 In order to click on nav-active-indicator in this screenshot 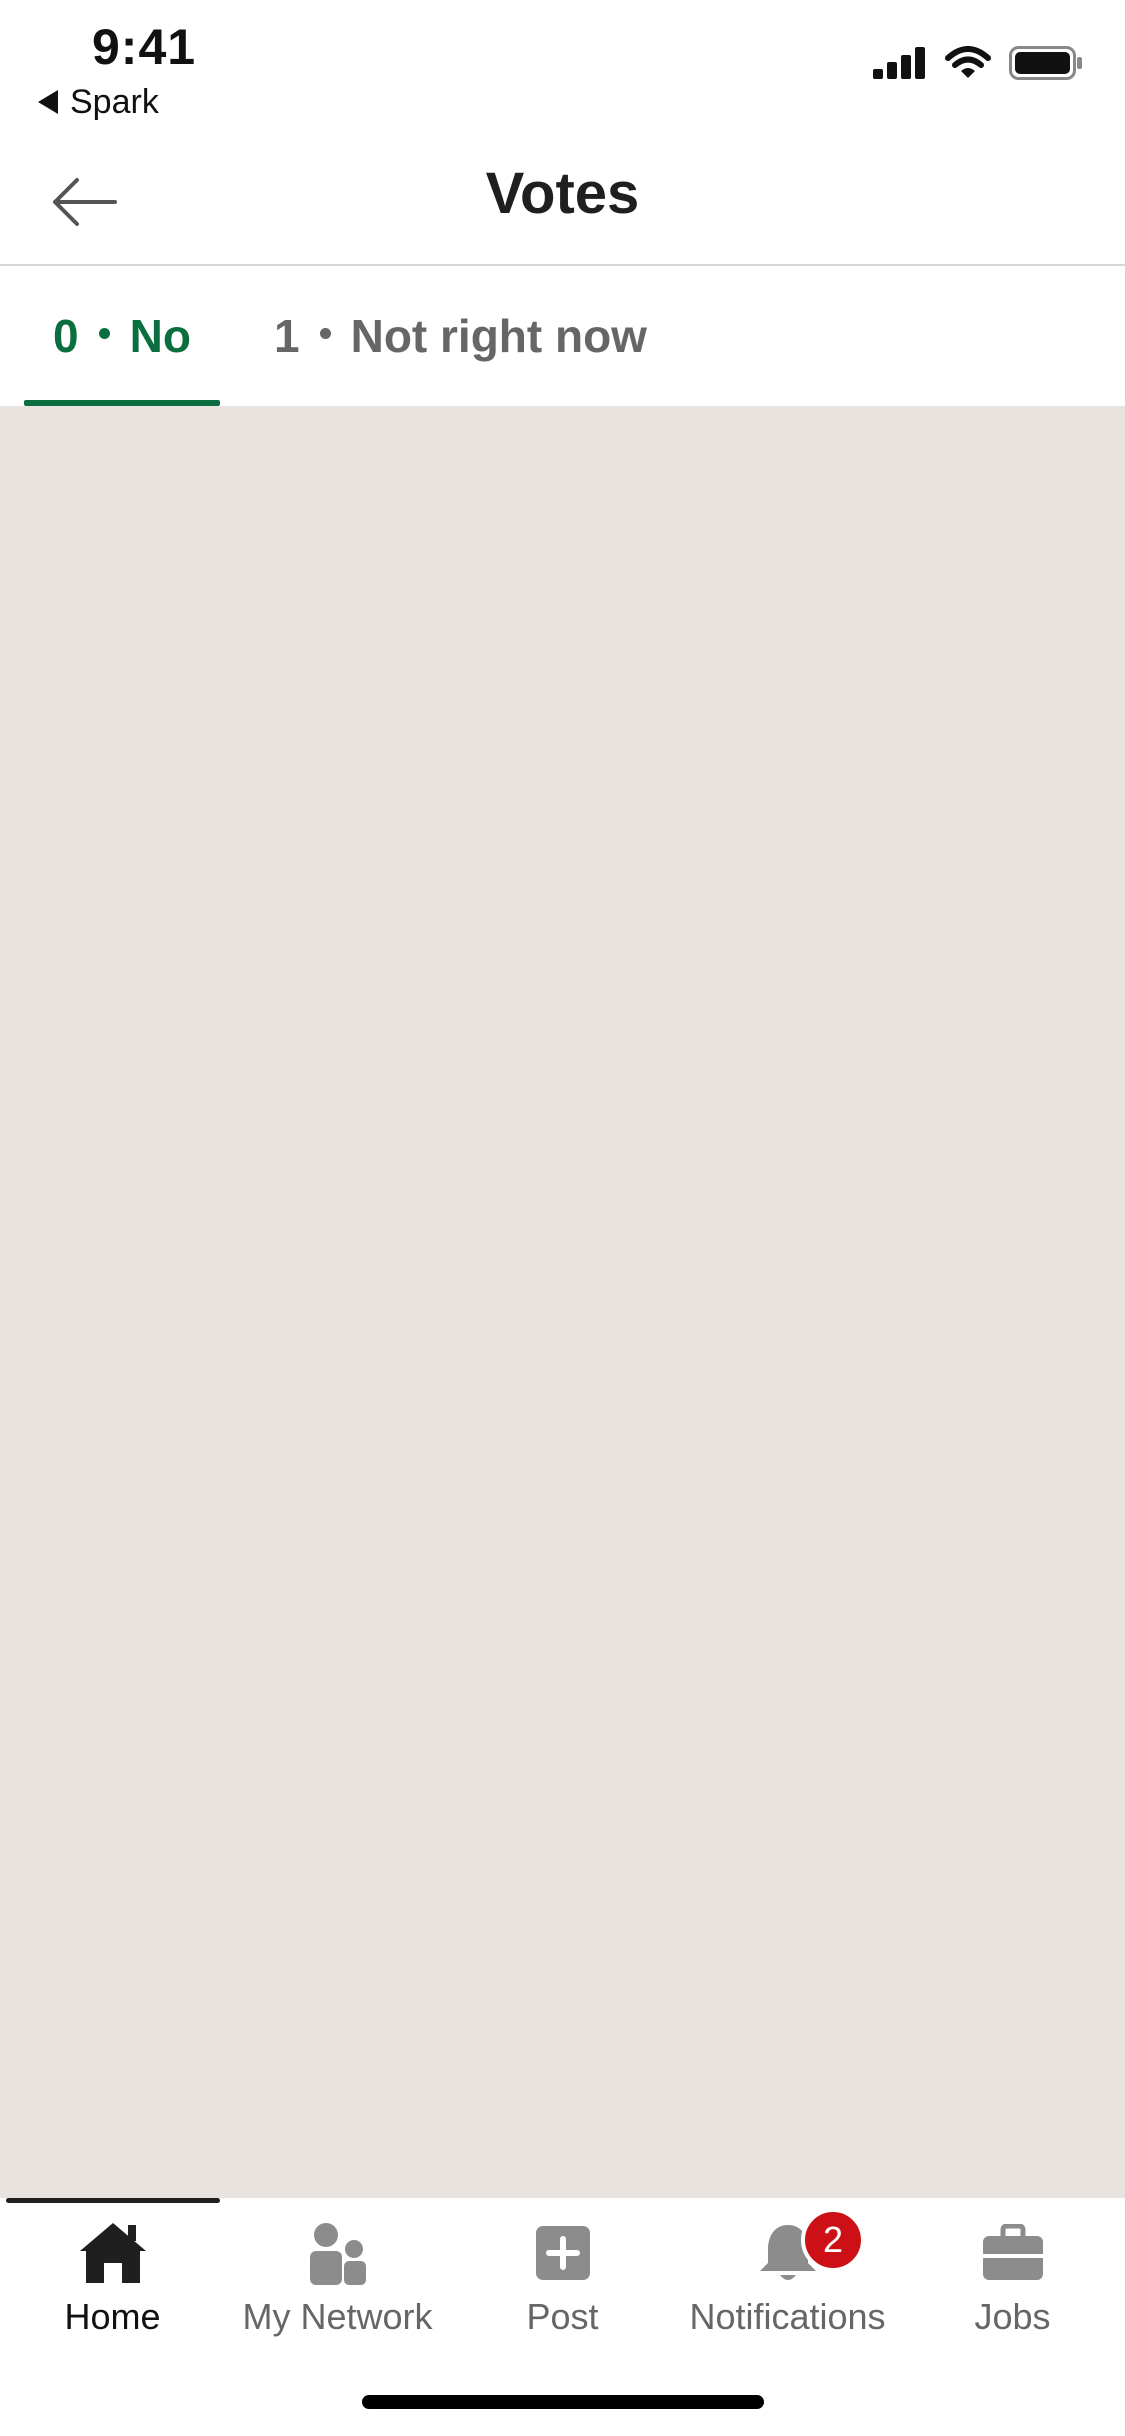, I will do `click(113, 2200)`.